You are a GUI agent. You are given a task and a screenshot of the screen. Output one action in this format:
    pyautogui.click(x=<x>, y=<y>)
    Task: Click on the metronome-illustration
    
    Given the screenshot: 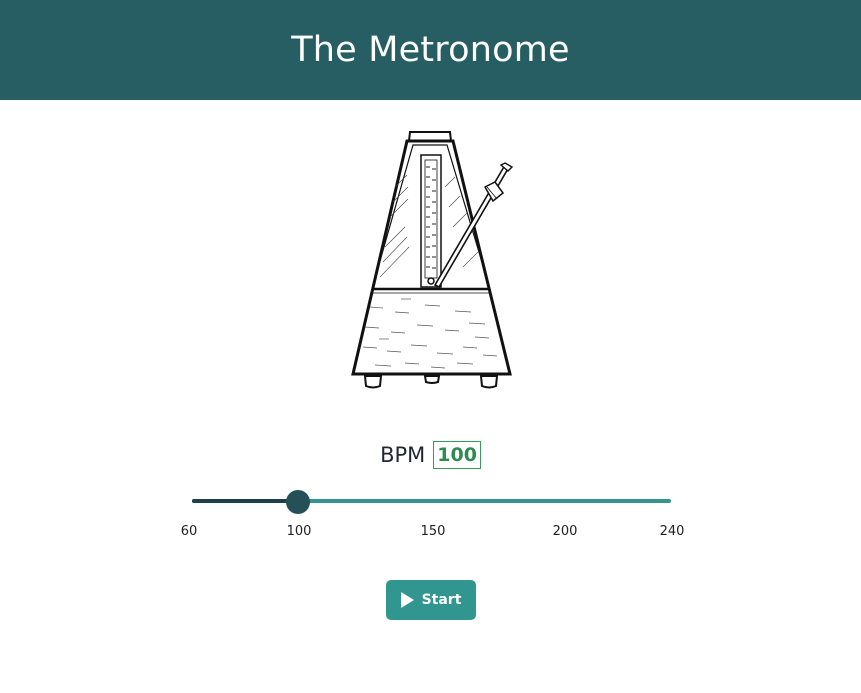 What is the action you would take?
    pyautogui.click(x=432, y=260)
    